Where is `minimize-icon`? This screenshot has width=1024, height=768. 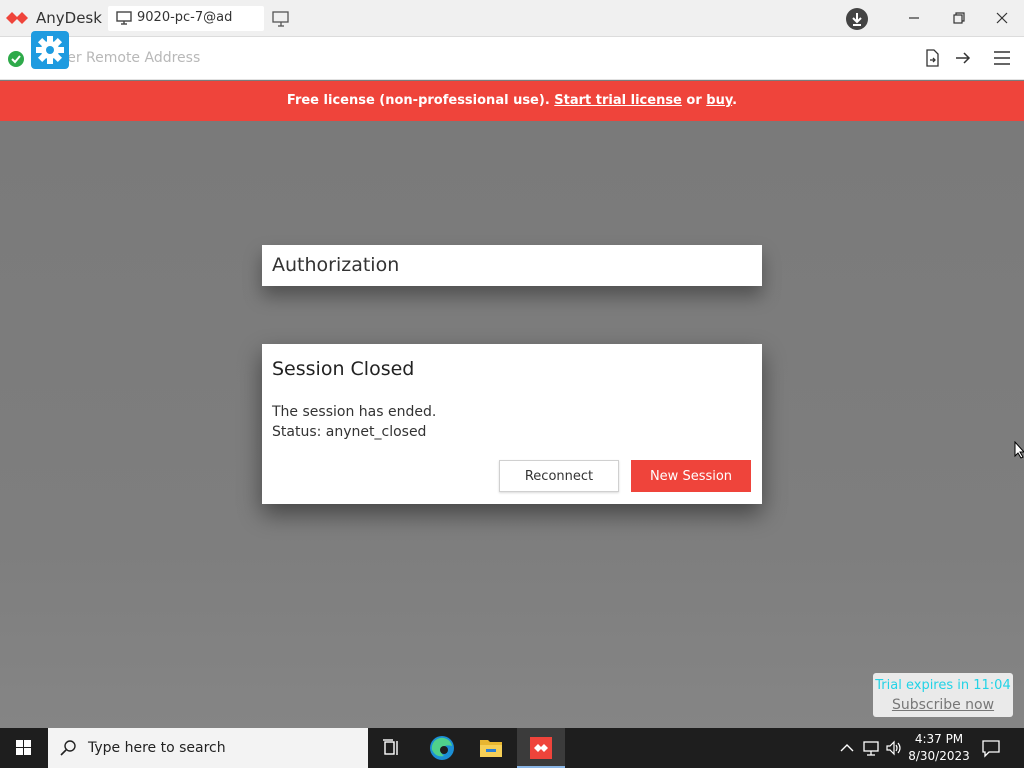 minimize-icon is located at coordinates (914, 18).